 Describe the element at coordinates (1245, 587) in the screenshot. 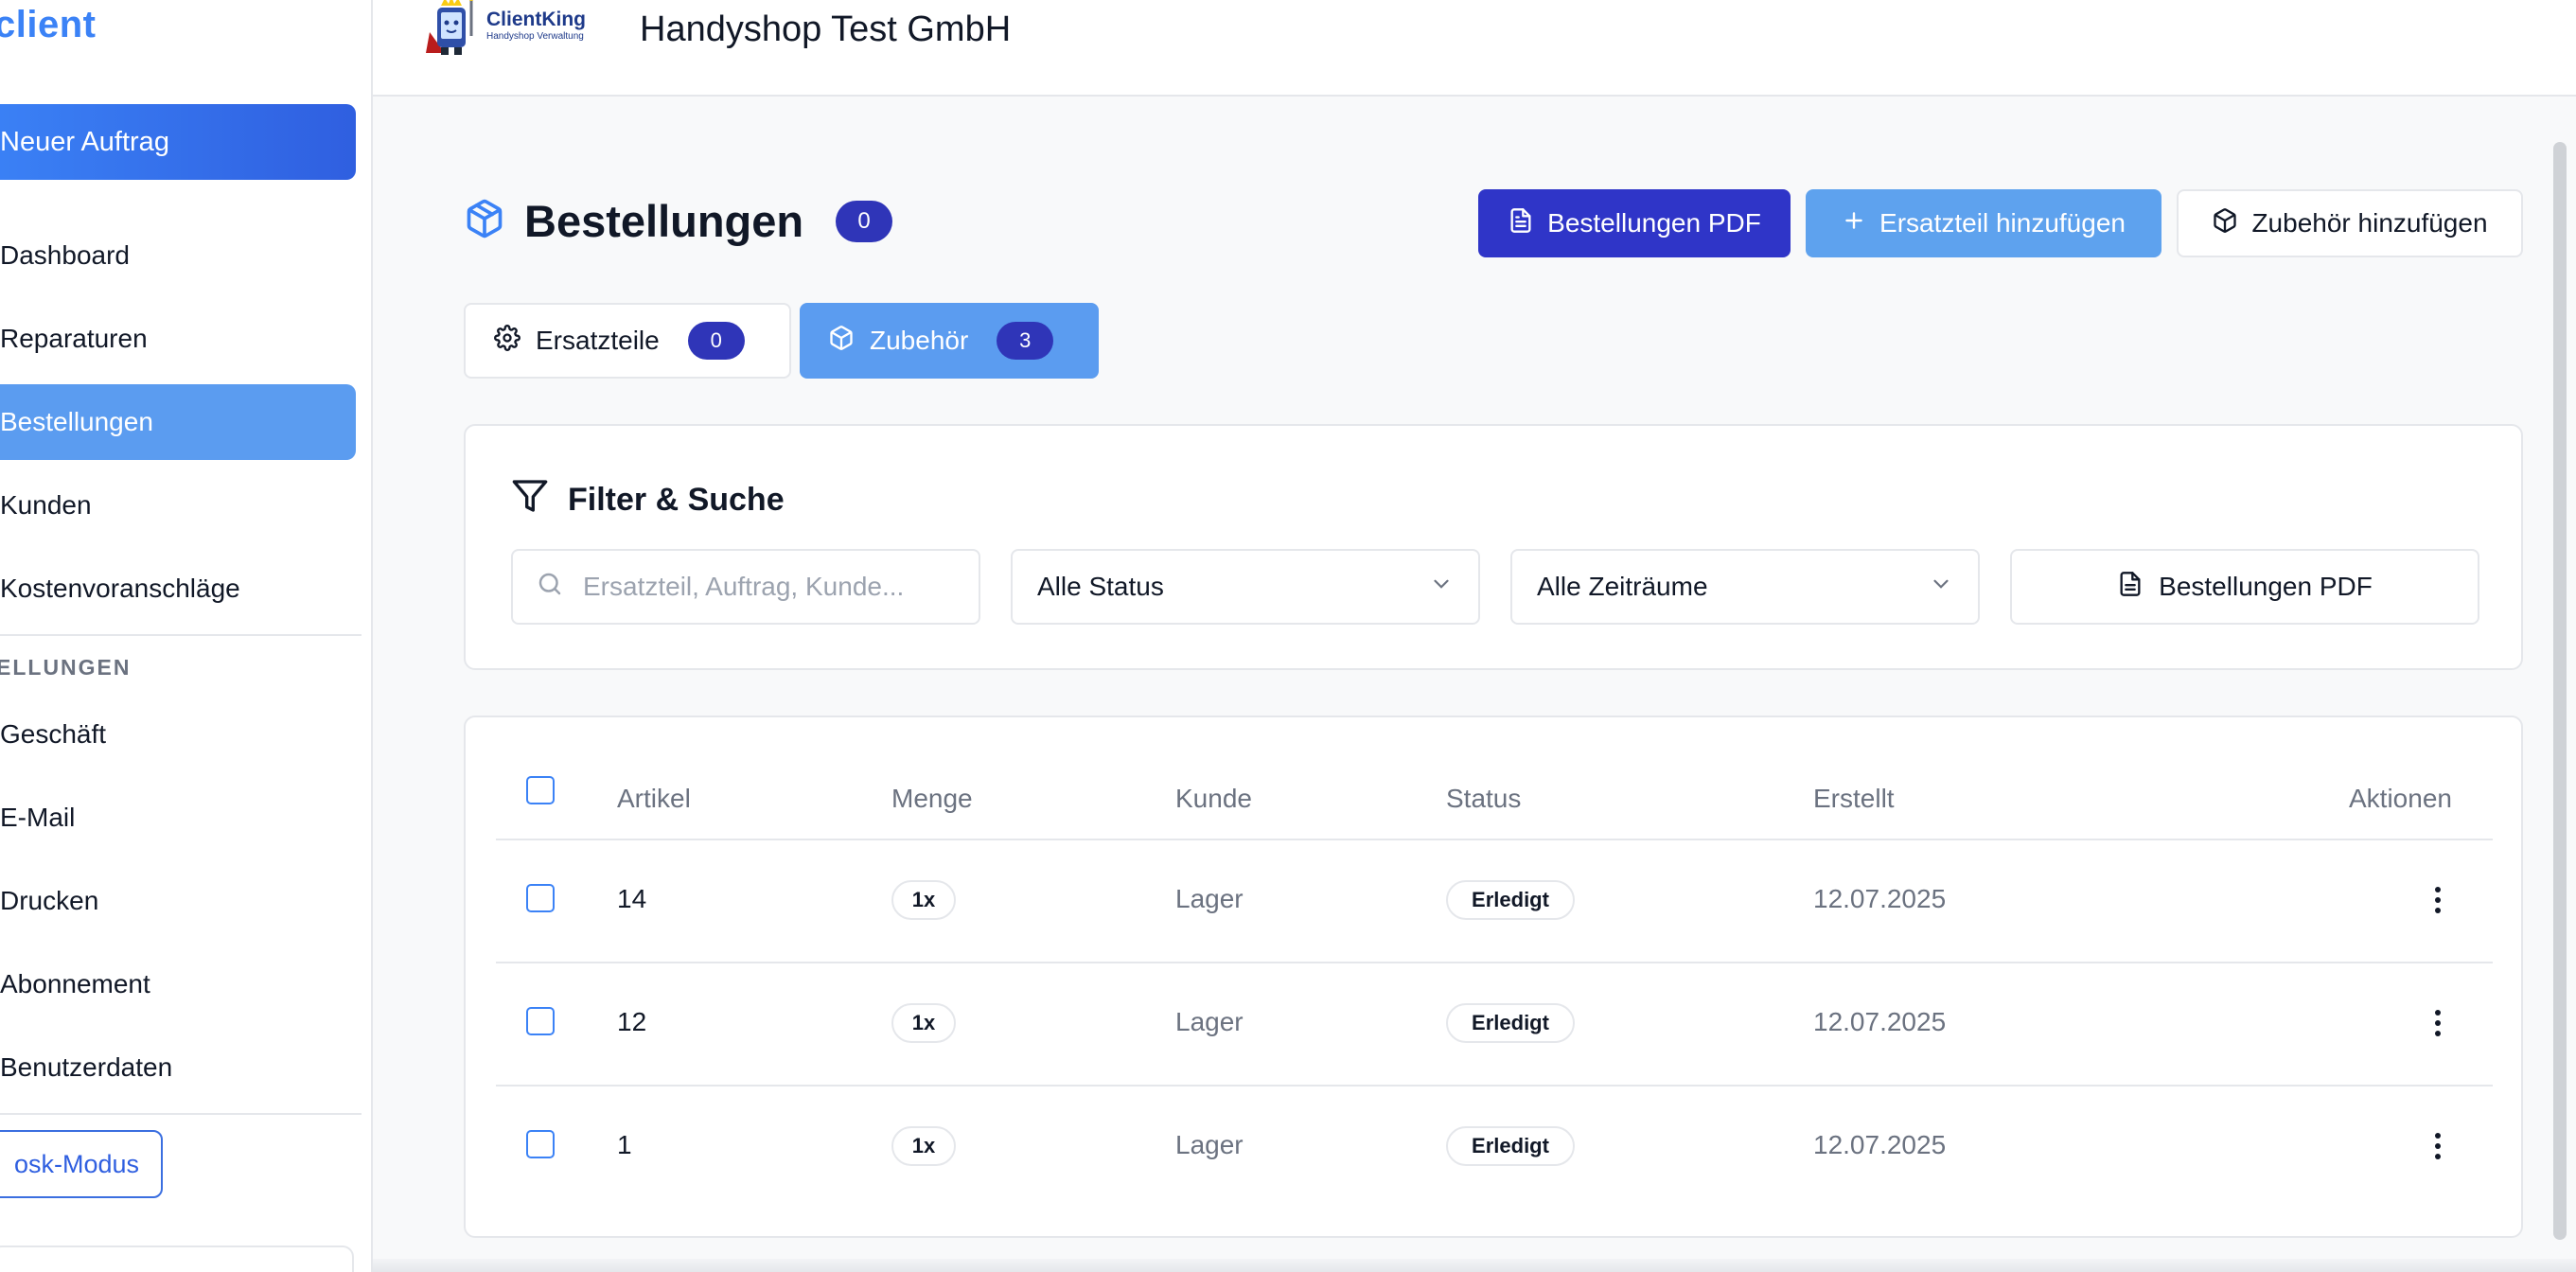

I see `status-select: Alle Status` at that location.